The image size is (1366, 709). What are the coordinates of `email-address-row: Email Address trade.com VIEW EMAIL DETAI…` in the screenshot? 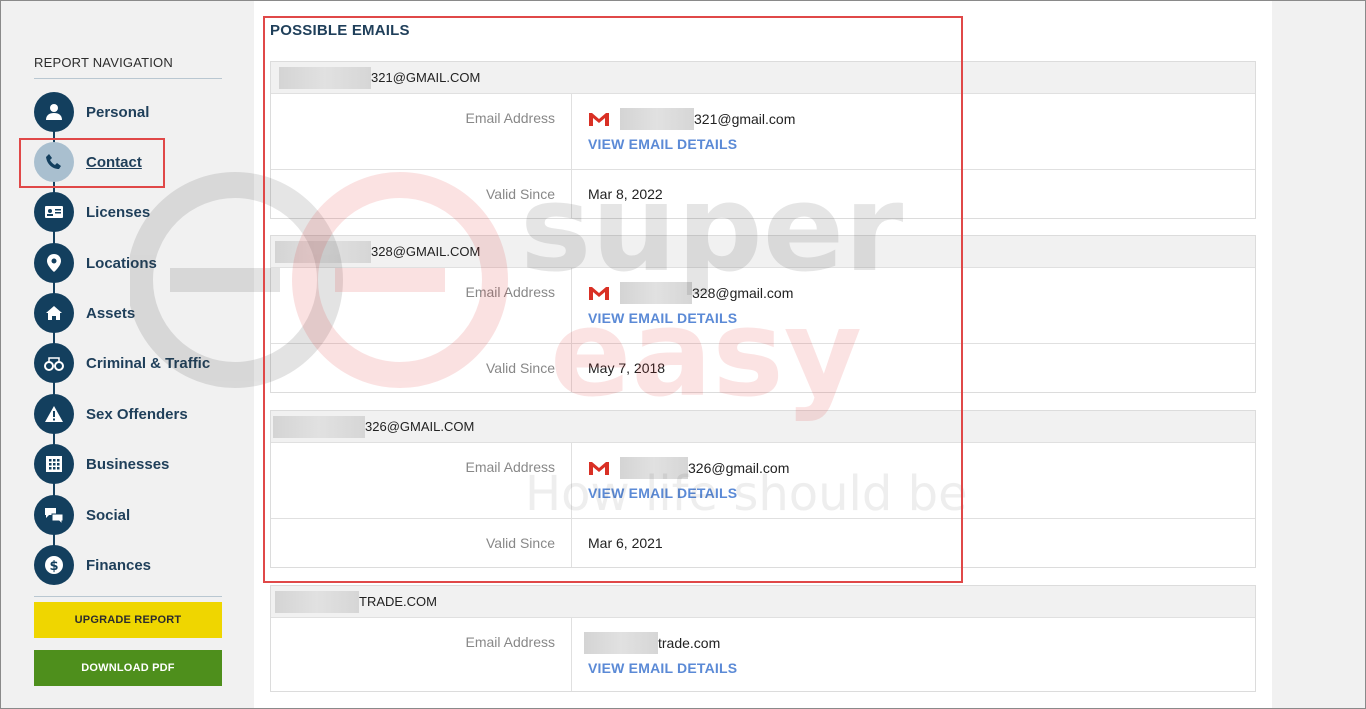 It's located at (763, 654).